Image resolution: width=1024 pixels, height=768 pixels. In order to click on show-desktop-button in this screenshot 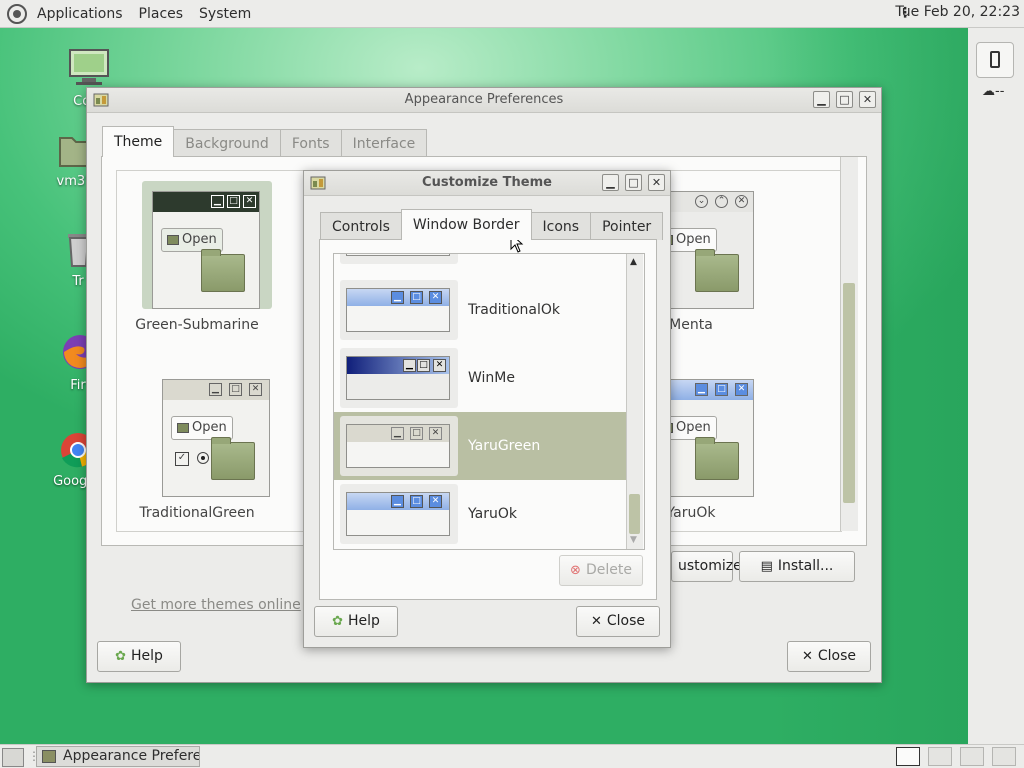, I will do `click(995, 60)`.